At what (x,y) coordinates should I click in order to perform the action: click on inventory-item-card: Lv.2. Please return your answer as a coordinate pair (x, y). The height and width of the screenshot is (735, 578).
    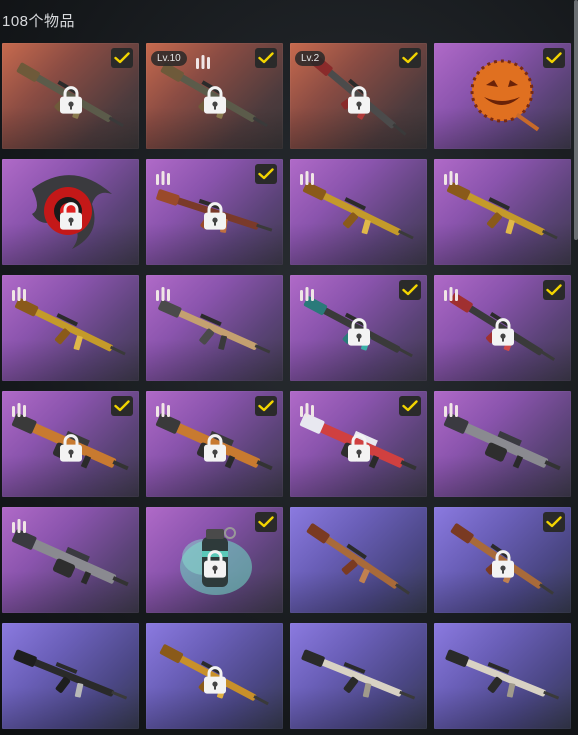
    Looking at the image, I should click on (358, 96).